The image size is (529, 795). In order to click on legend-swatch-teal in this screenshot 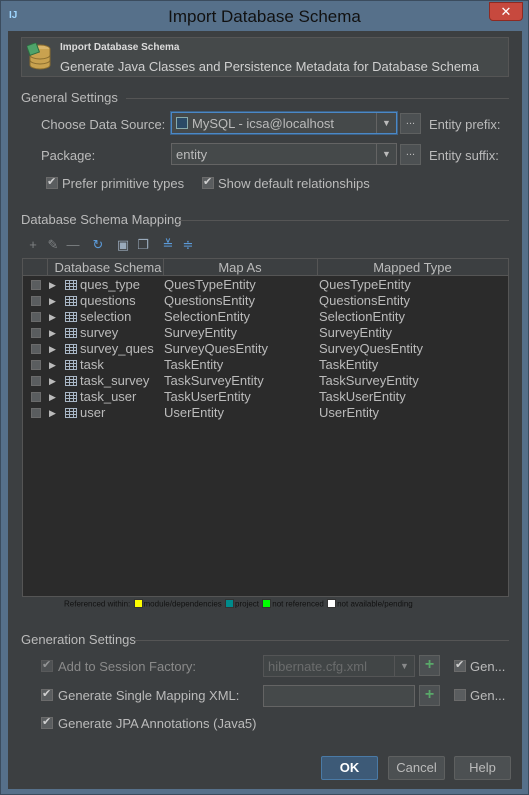, I will do `click(230, 604)`.